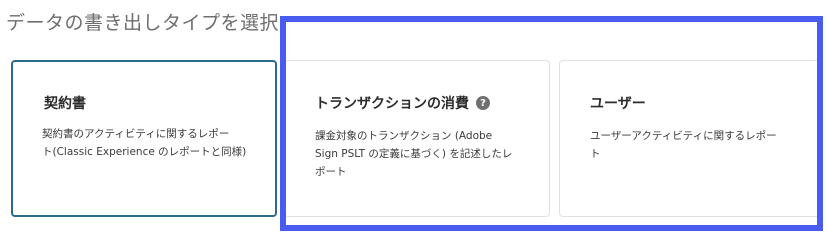  Describe the element at coordinates (136, 134) in the screenshot. I see `card-desc-line: 契約書のアクティビティに関するレポー` at that location.